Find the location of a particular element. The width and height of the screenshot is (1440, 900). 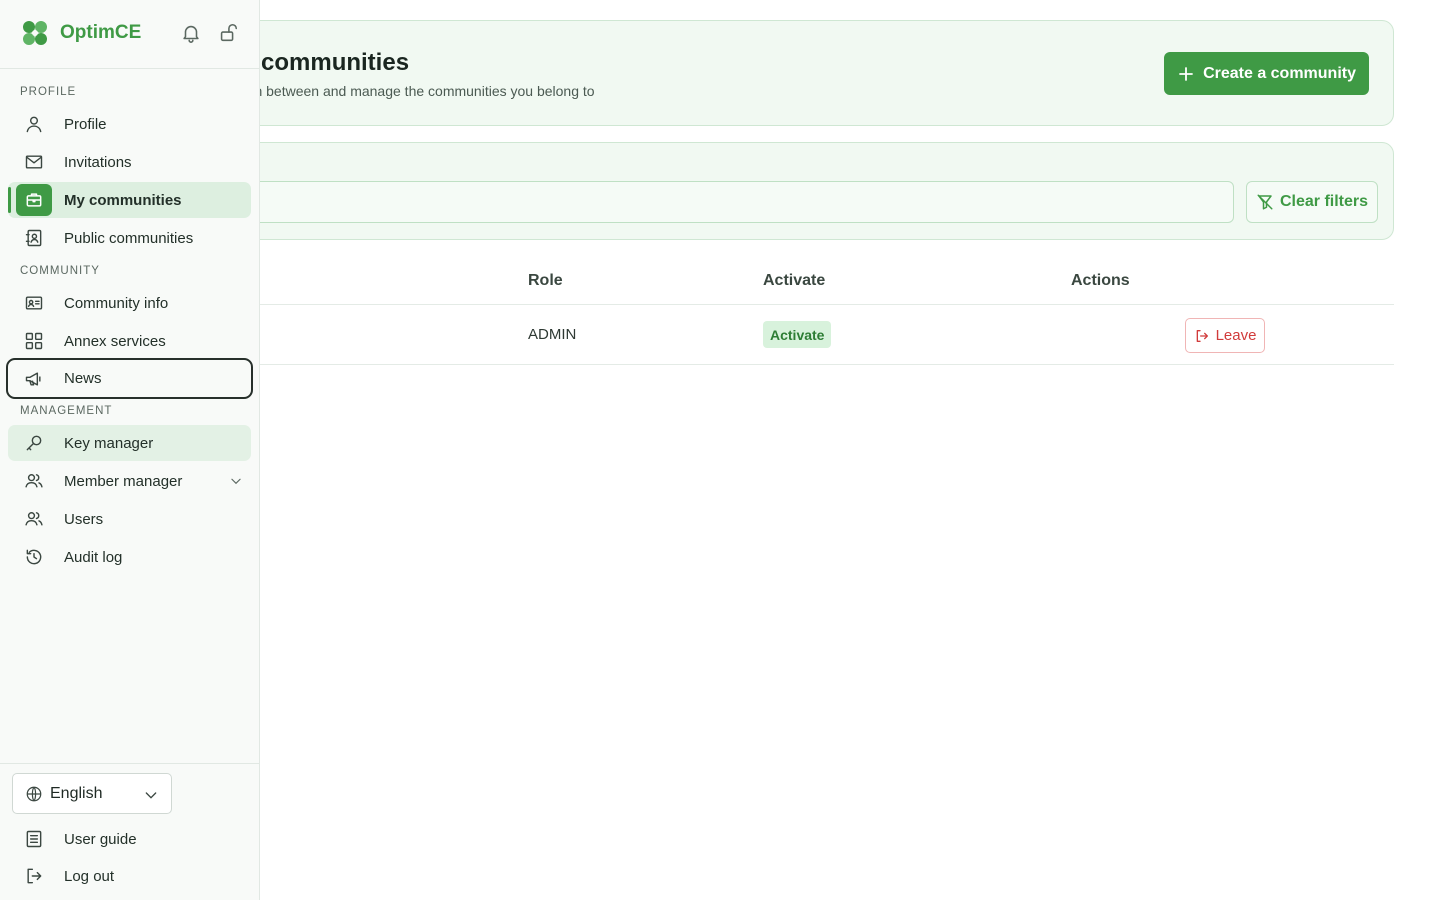

filter-card: Clear filters is located at coordinates (797, 191).